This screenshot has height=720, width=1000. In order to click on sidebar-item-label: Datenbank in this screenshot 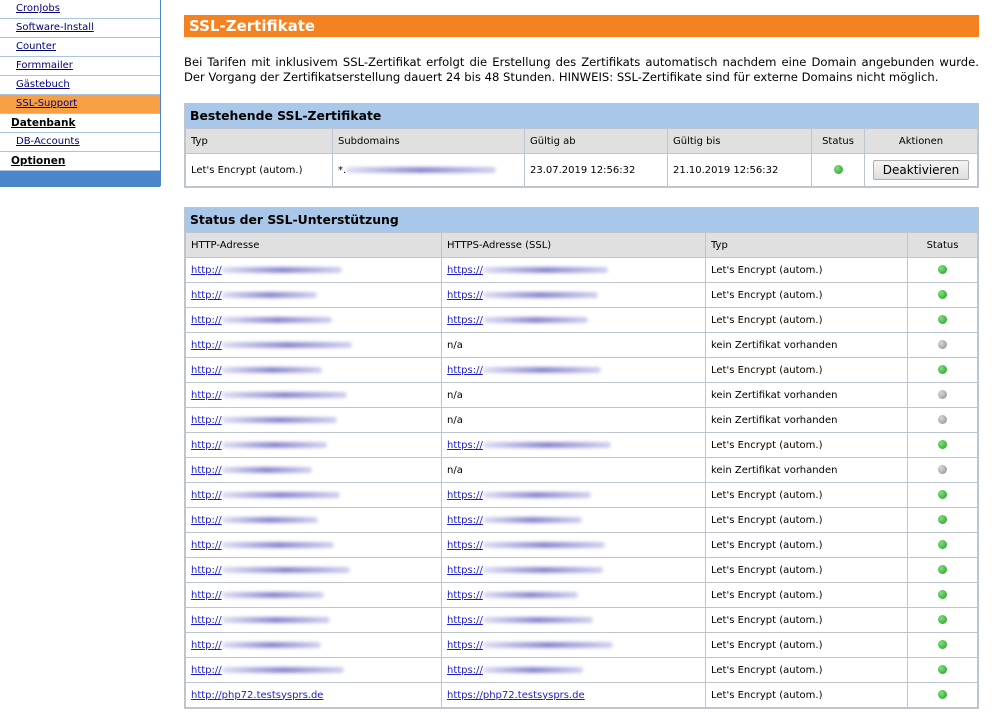, I will do `click(43, 123)`.